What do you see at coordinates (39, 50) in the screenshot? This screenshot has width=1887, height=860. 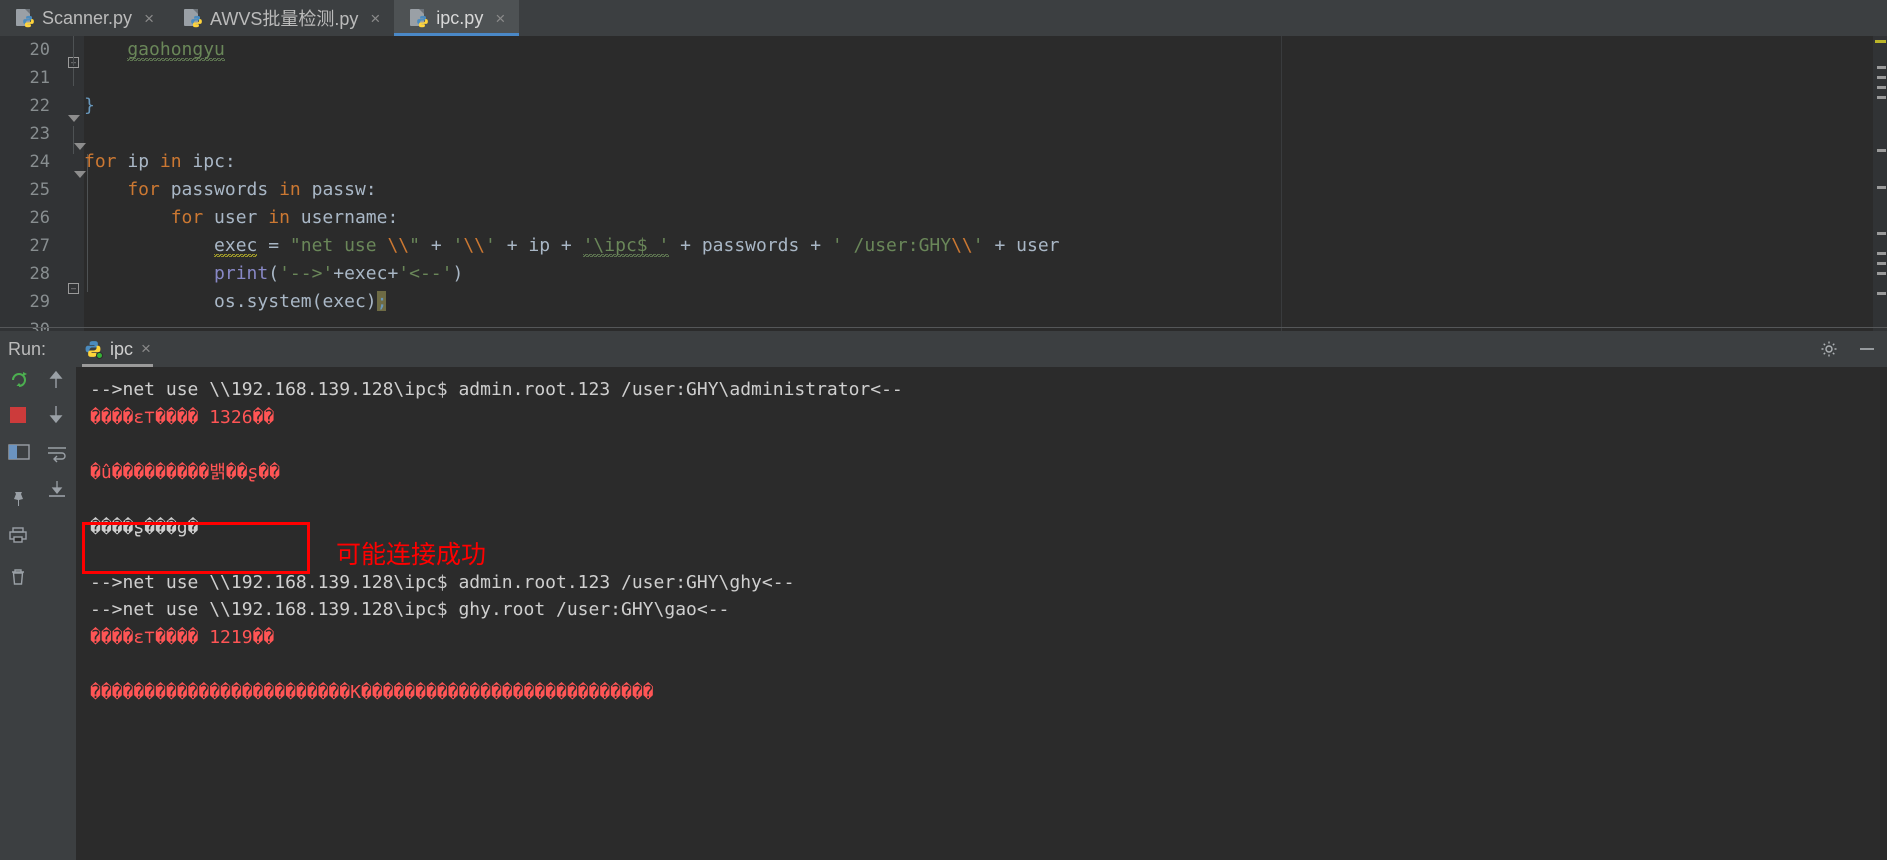 I see `line-number: 20` at bounding box center [39, 50].